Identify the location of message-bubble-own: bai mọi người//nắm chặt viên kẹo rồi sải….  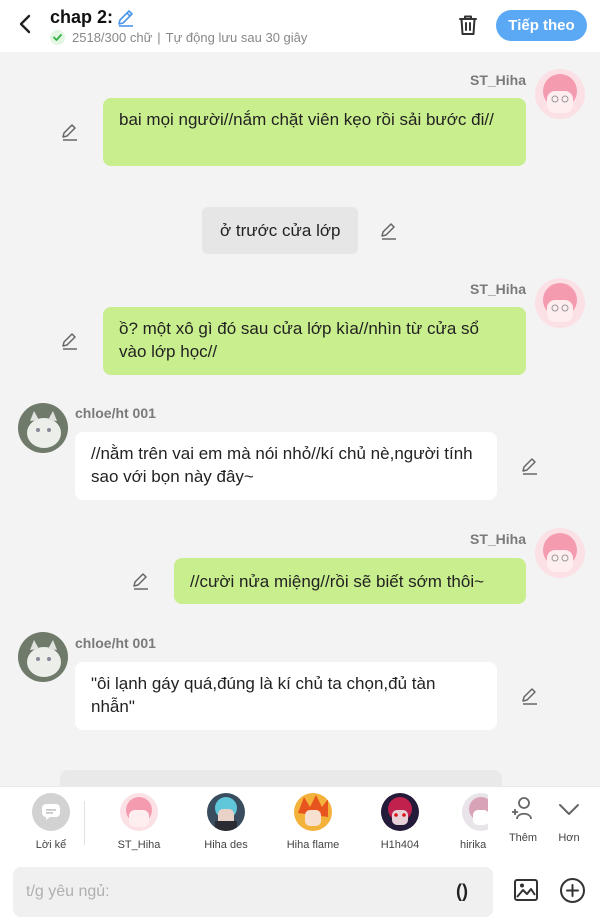
(314, 132).